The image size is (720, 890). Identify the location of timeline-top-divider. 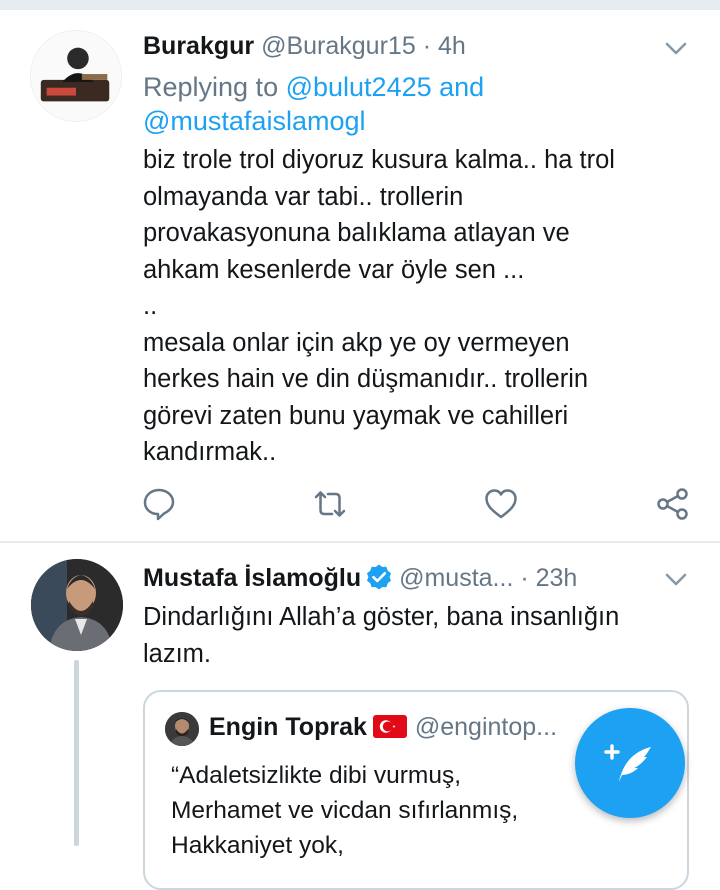
(360, 5).